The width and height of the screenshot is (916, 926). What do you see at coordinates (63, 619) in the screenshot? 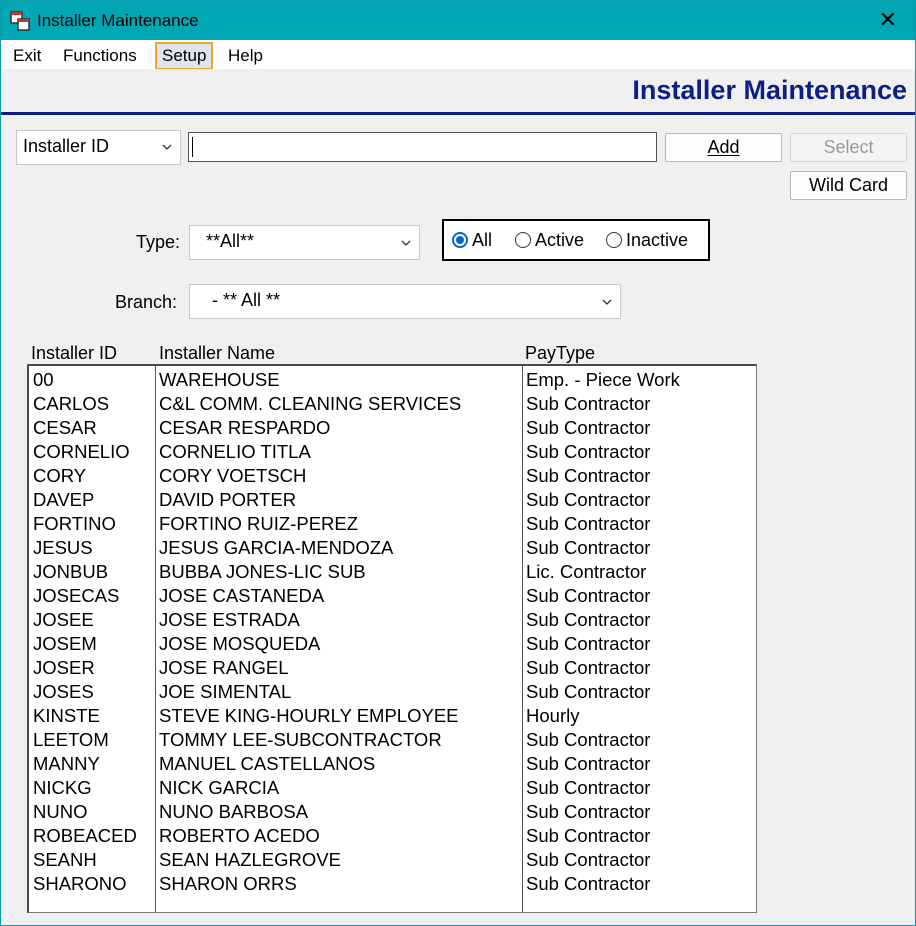
I see `installer-id-cell: JOSEE` at bounding box center [63, 619].